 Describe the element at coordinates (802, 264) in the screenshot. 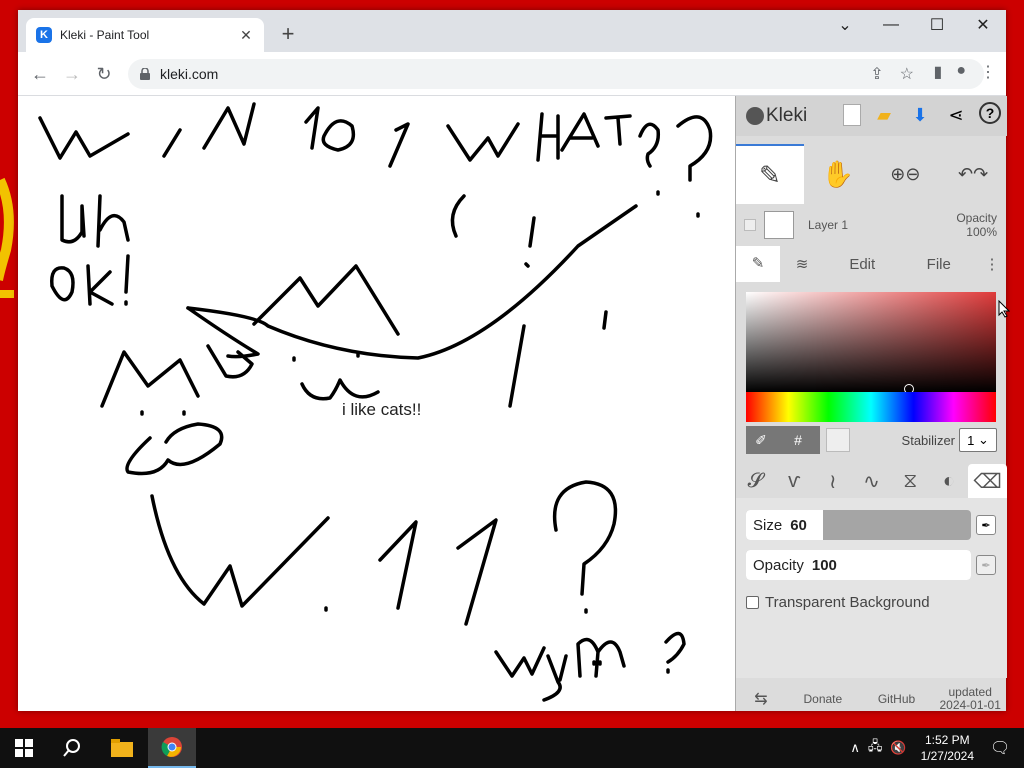

I see `tab-layers-icon: ≋` at that location.